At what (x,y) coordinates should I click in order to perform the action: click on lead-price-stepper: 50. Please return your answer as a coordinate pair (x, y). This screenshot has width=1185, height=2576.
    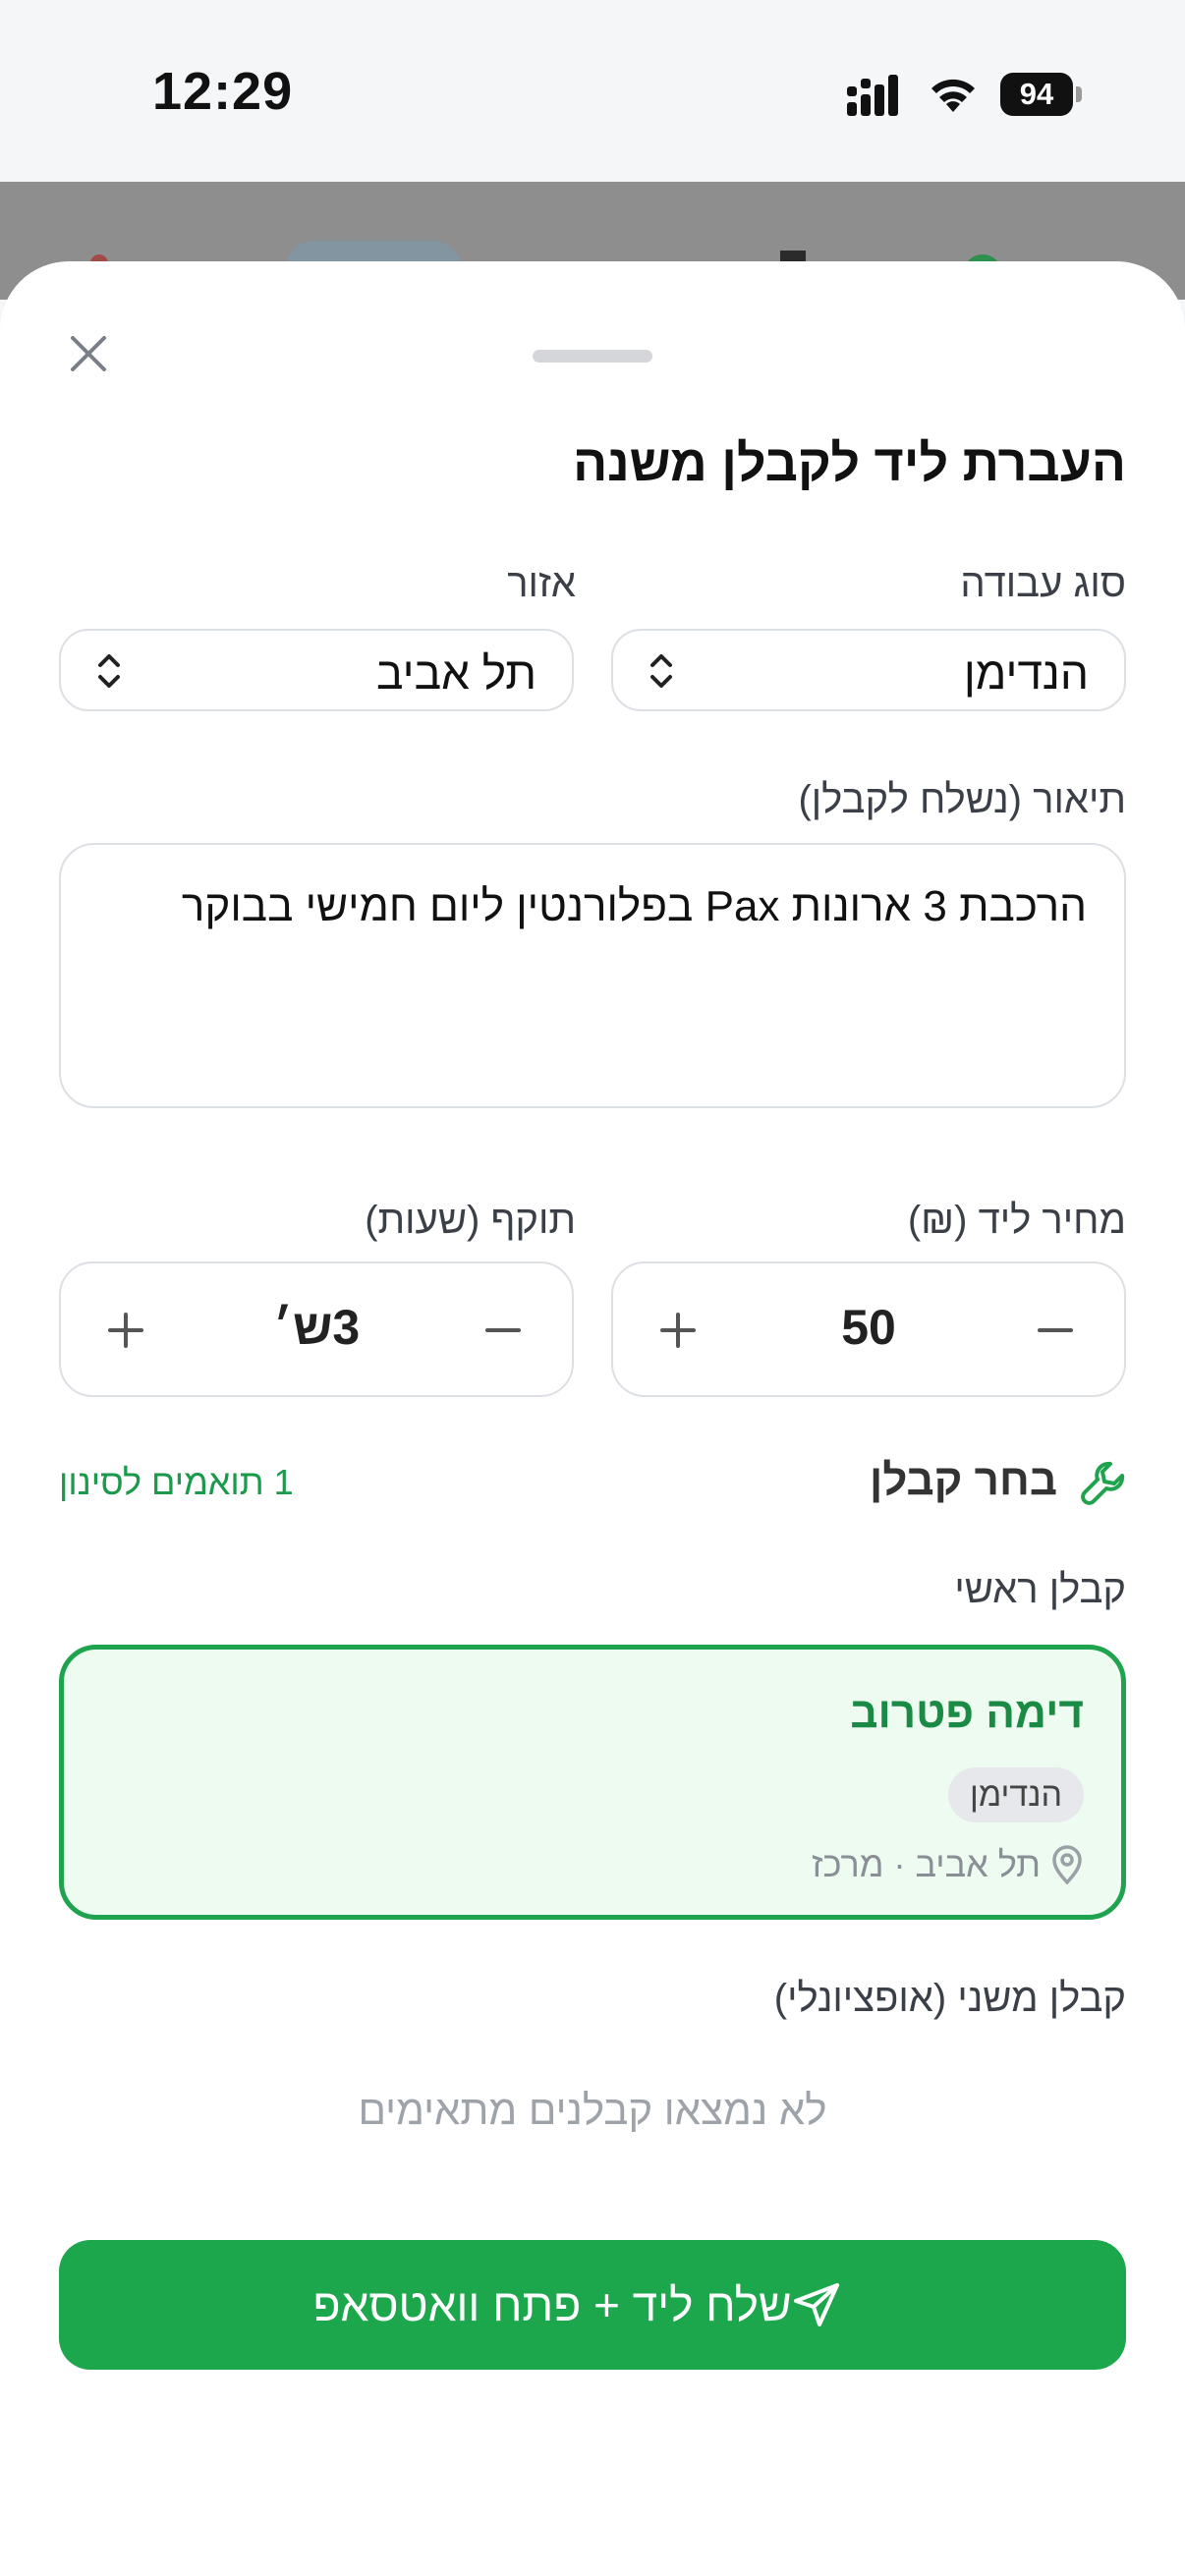
    Looking at the image, I should click on (869, 1329).